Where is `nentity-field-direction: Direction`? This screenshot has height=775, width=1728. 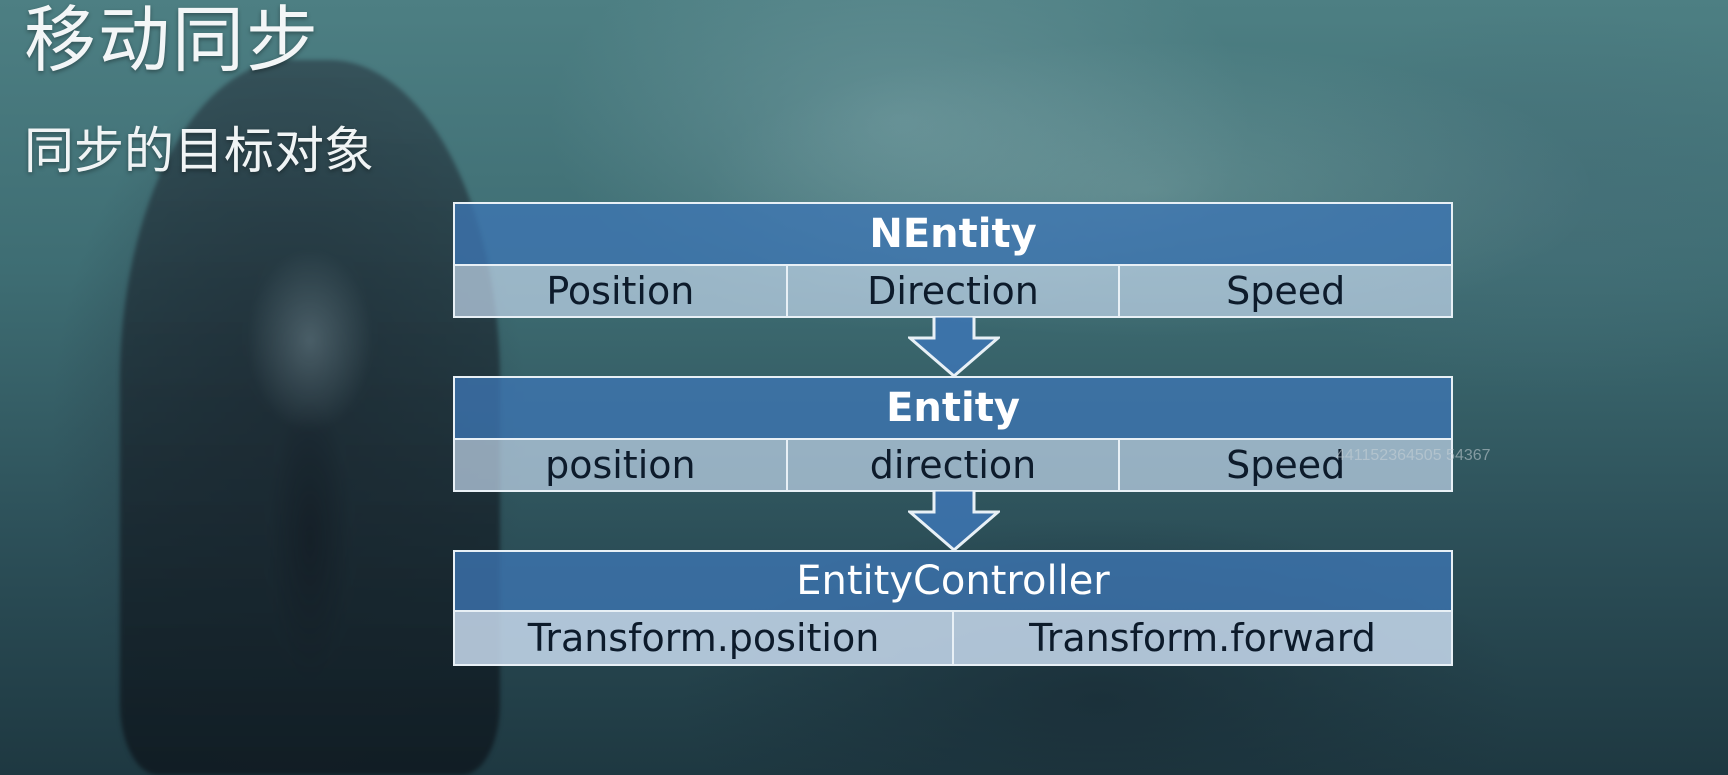
nentity-field-direction: Direction is located at coordinates (954, 291).